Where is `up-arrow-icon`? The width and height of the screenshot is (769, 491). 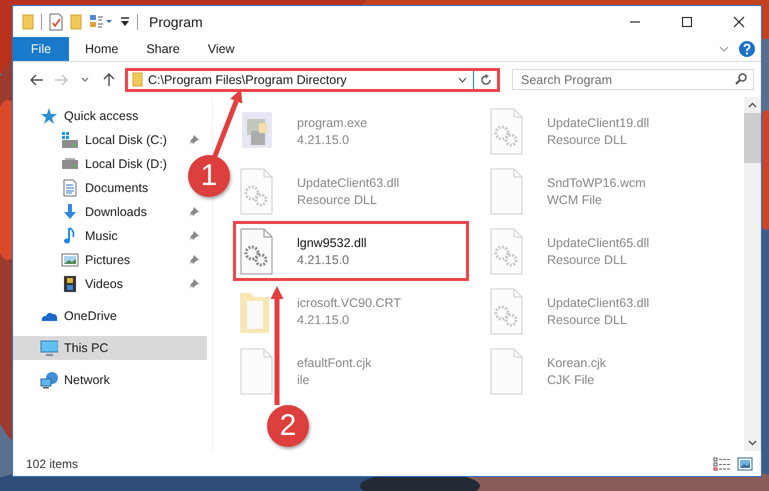 up-arrow-icon is located at coordinates (109, 79).